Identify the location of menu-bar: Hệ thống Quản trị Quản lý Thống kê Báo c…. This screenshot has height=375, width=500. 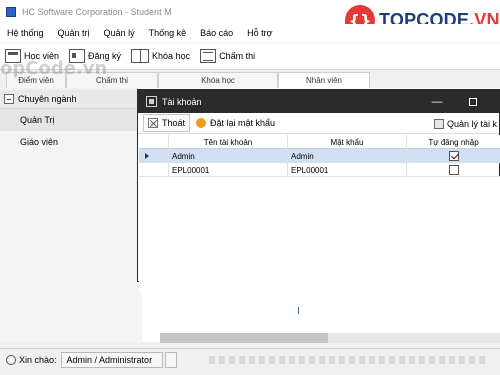
(250, 33).